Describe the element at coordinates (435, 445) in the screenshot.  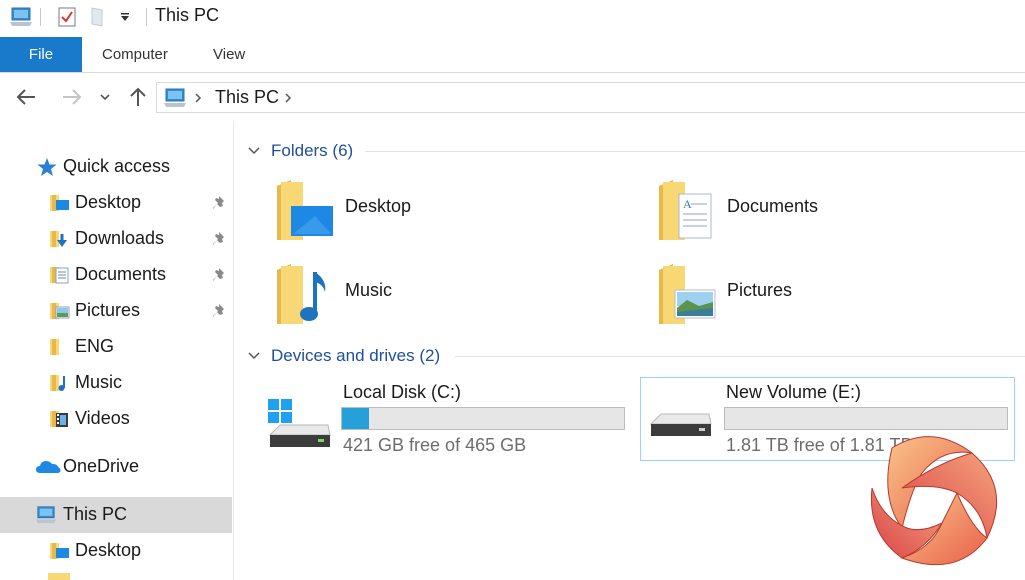
I see `drive-free-space: 421 GB free of 465 GB` at that location.